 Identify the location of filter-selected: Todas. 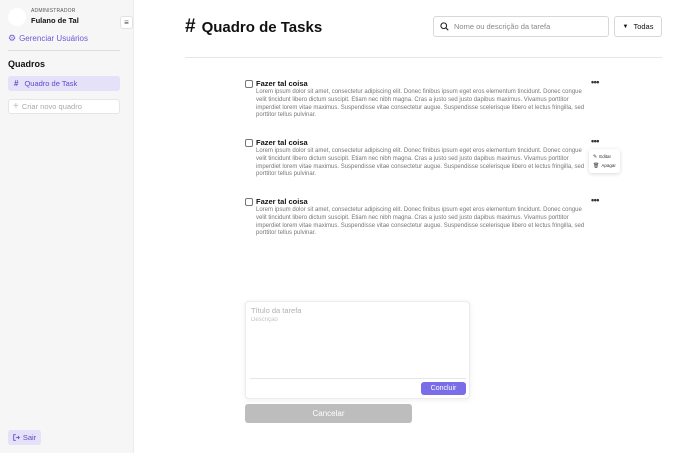
(643, 26).